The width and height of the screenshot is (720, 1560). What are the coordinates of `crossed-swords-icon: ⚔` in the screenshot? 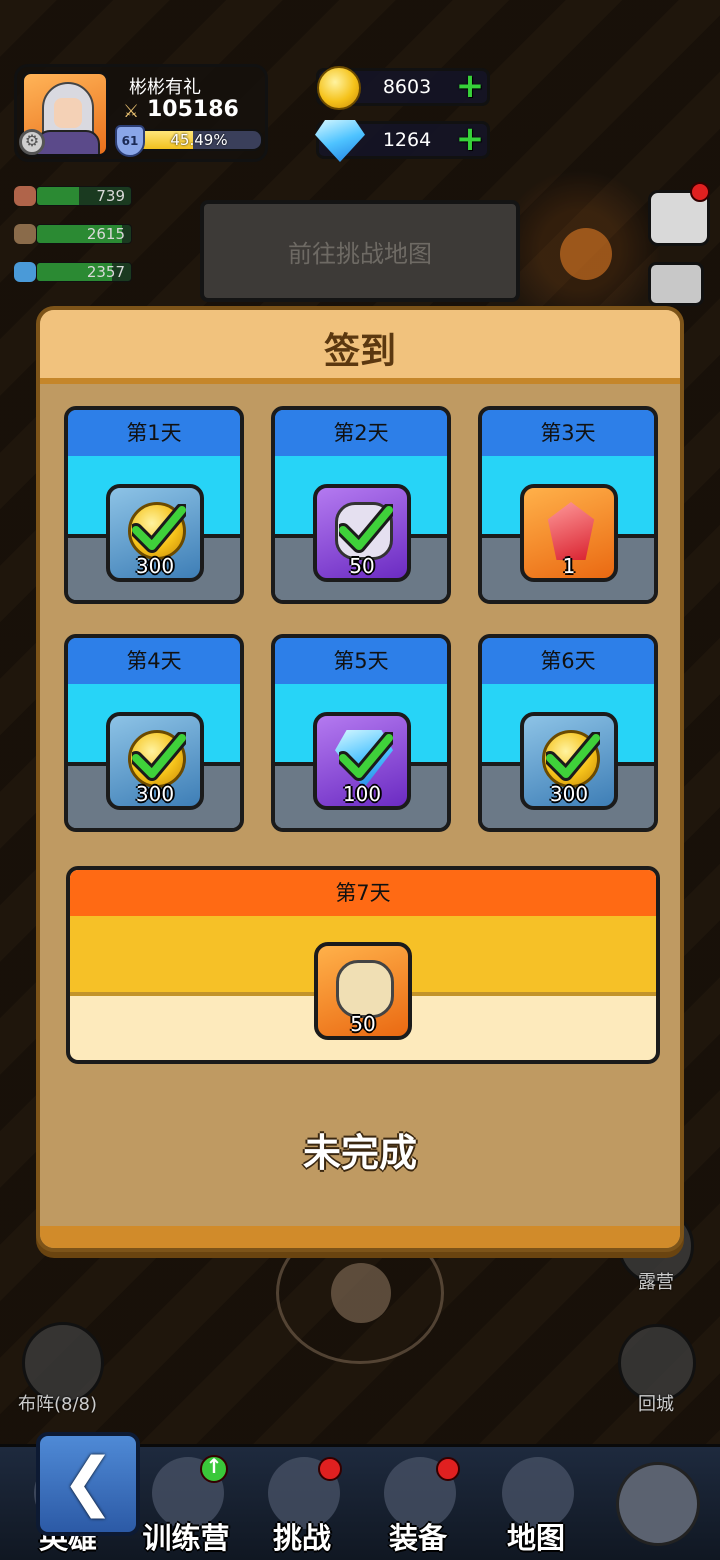 It's located at (131, 111).